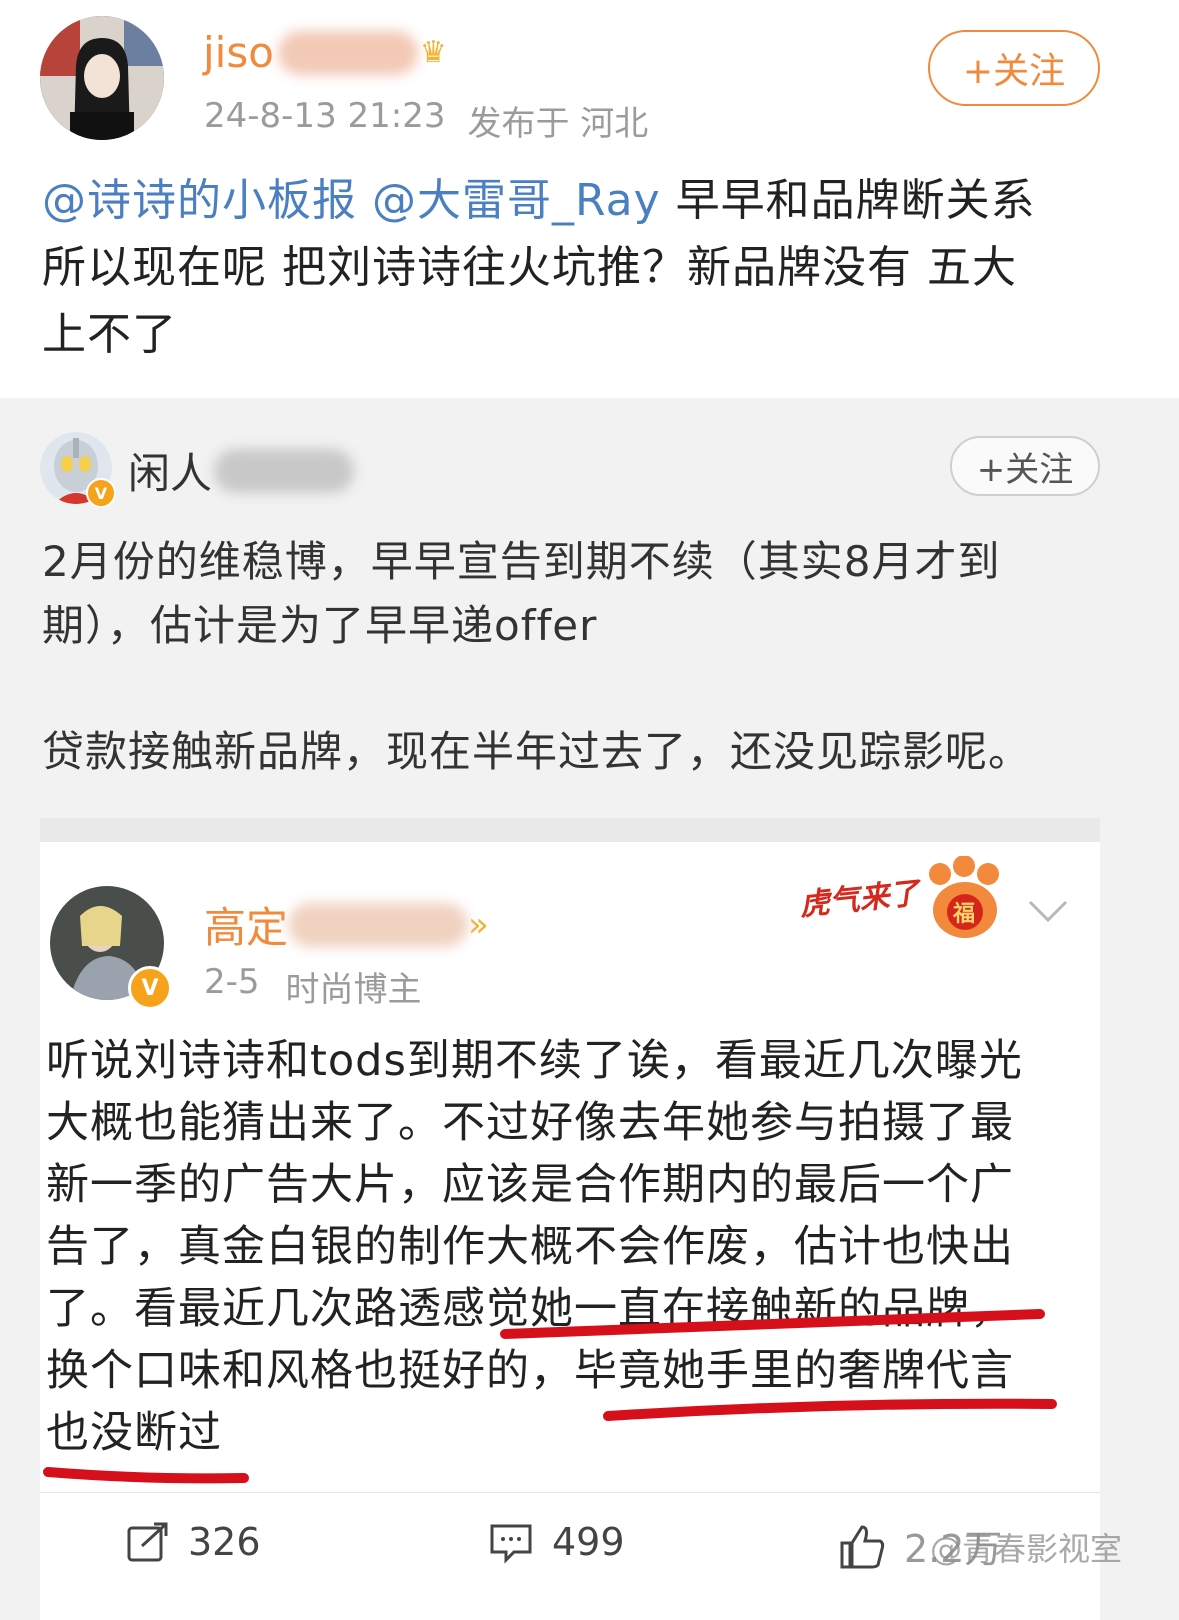  Describe the element at coordinates (550, 1396) in the screenshot. I see `red-underline-marks` at that location.